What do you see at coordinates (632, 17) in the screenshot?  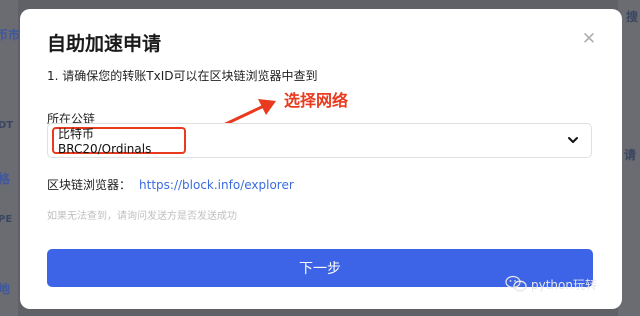 I see `background-fragment: 搜` at bounding box center [632, 17].